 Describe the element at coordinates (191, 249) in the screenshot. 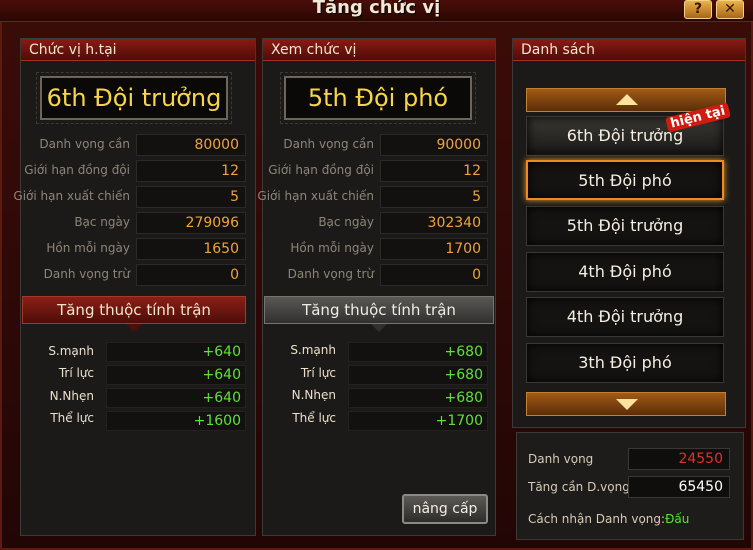

I see `stat-value: 1650` at that location.